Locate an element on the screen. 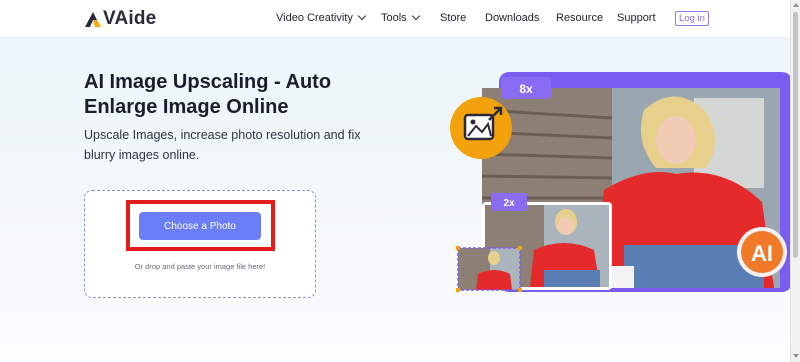 This screenshot has height=362, width=800. badge-8x-label: 8x is located at coordinates (526, 89).